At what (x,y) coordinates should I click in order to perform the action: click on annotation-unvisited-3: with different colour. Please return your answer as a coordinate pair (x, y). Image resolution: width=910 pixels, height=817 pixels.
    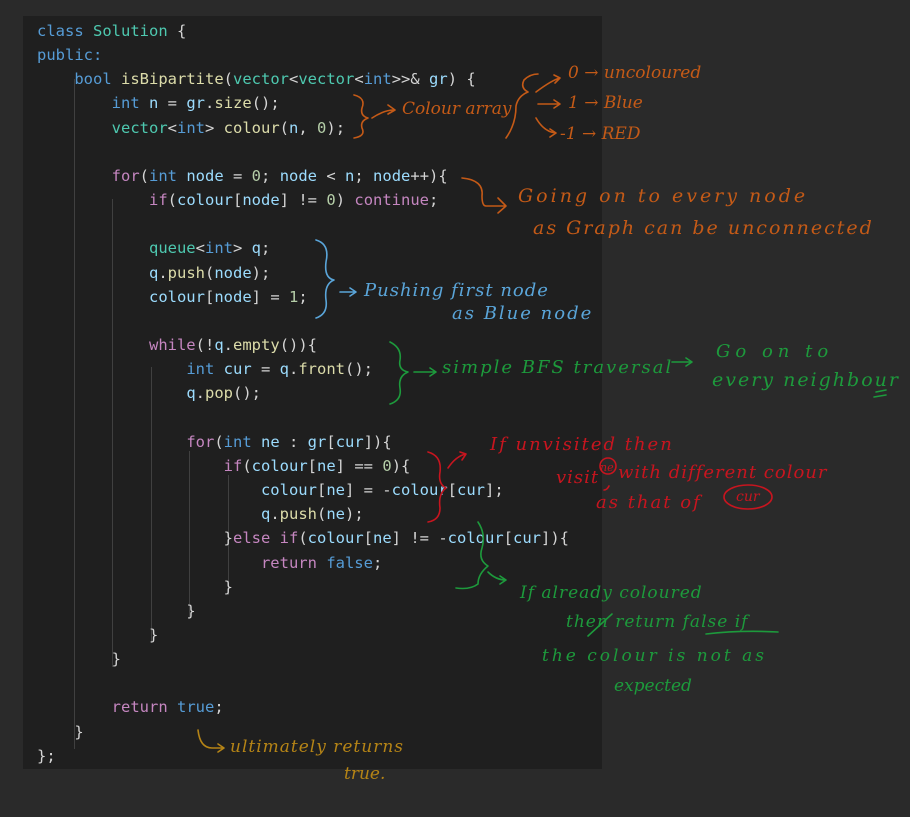
    Looking at the image, I should click on (723, 472).